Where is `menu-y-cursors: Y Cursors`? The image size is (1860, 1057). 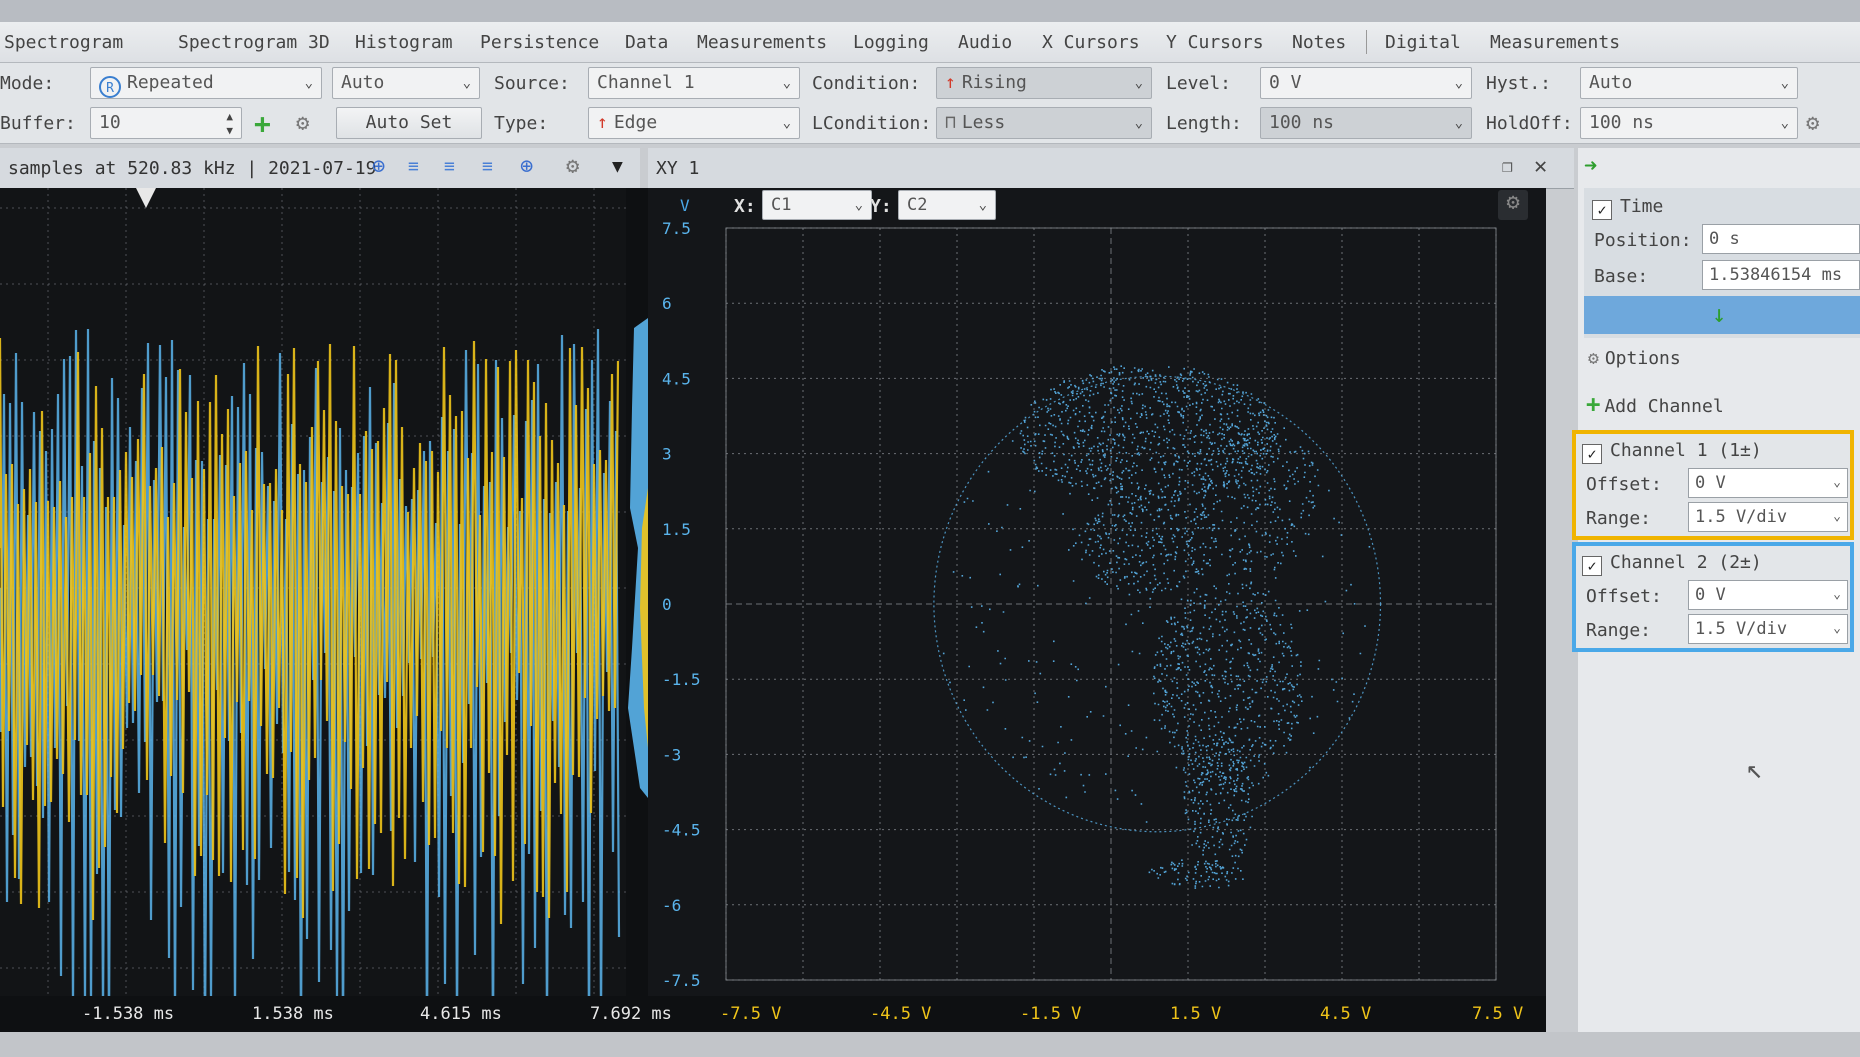 menu-y-cursors: Y Cursors is located at coordinates (1215, 42).